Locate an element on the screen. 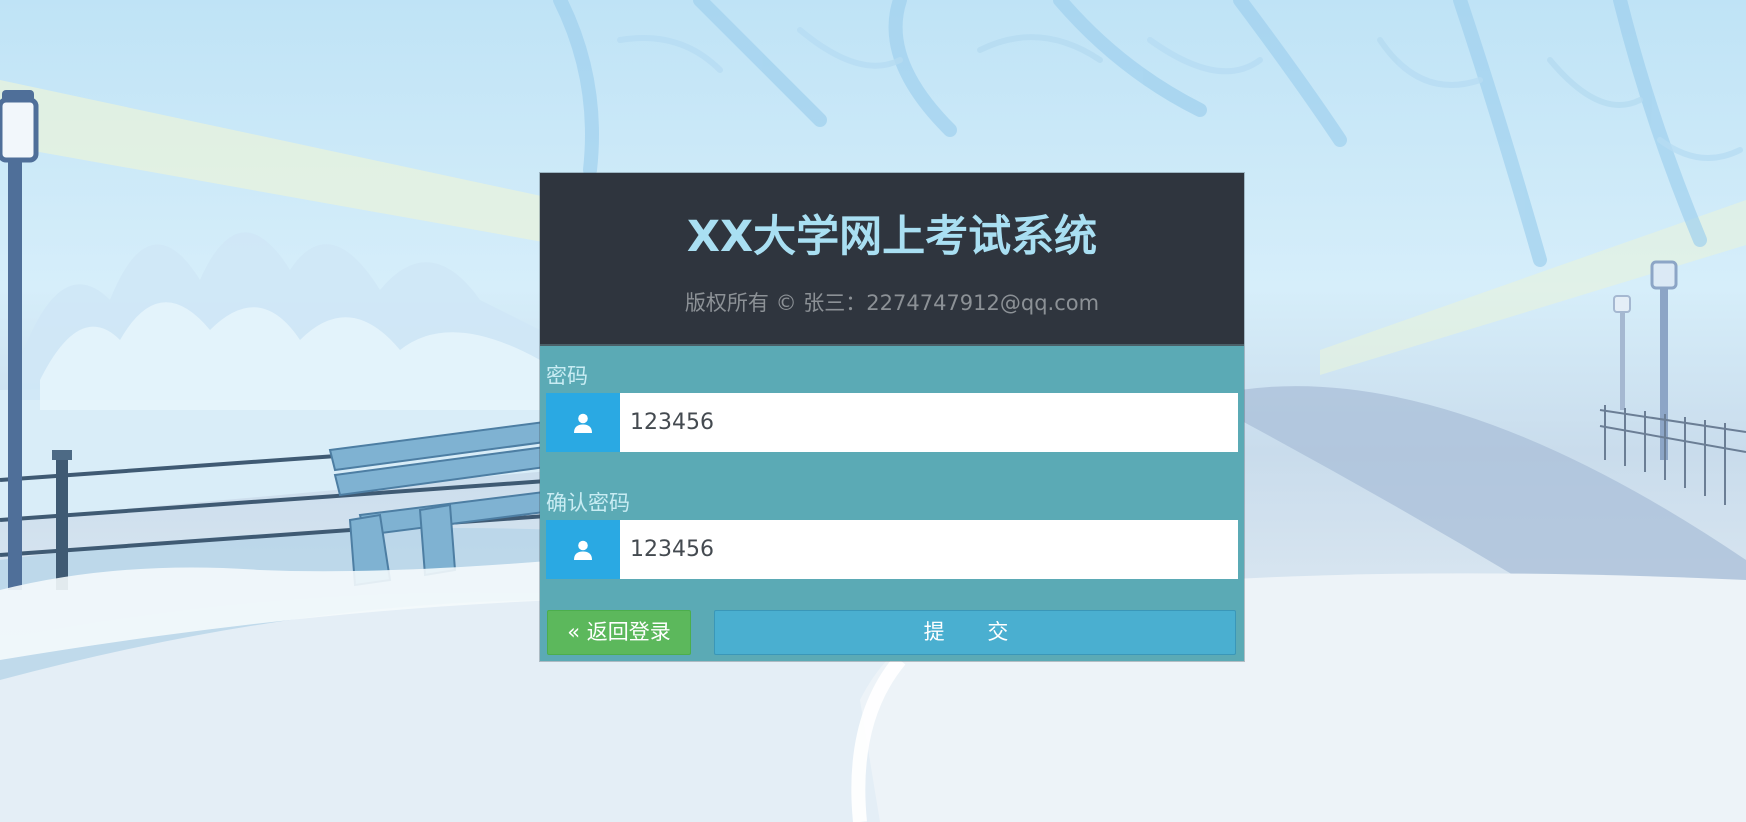 This screenshot has width=1746, height=822. panel-header: XX大学网上考试系统 版权所有 © 张三：2274747912@qq.com is located at coordinates (892, 259).